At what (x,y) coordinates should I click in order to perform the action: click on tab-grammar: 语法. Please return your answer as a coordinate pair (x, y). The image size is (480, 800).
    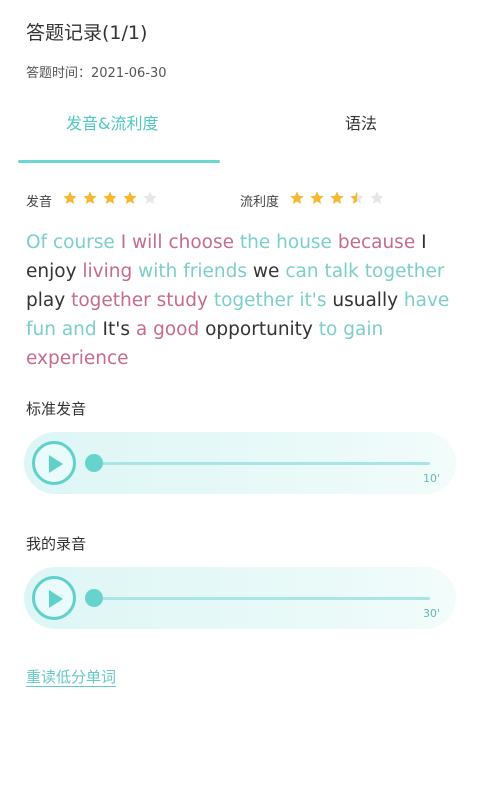
    Looking at the image, I should click on (361, 122).